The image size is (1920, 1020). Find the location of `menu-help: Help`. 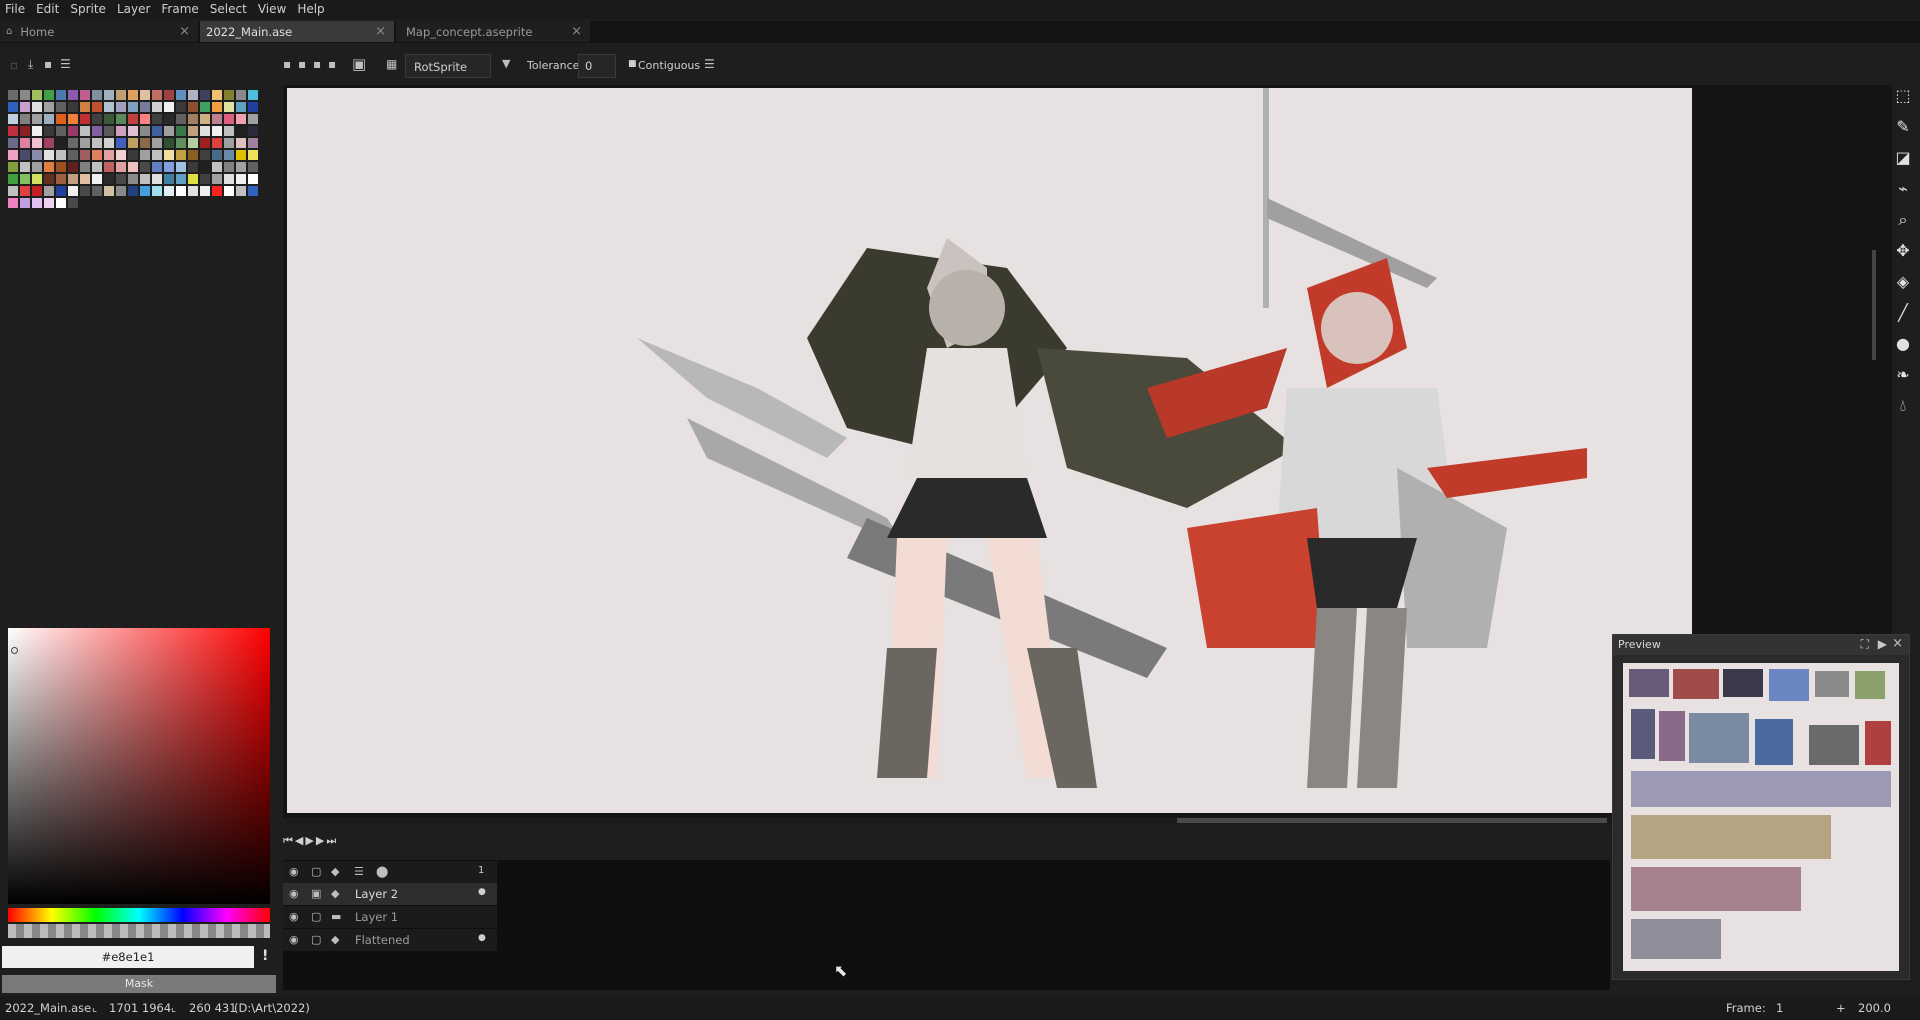

menu-help: Help is located at coordinates (311, 9).